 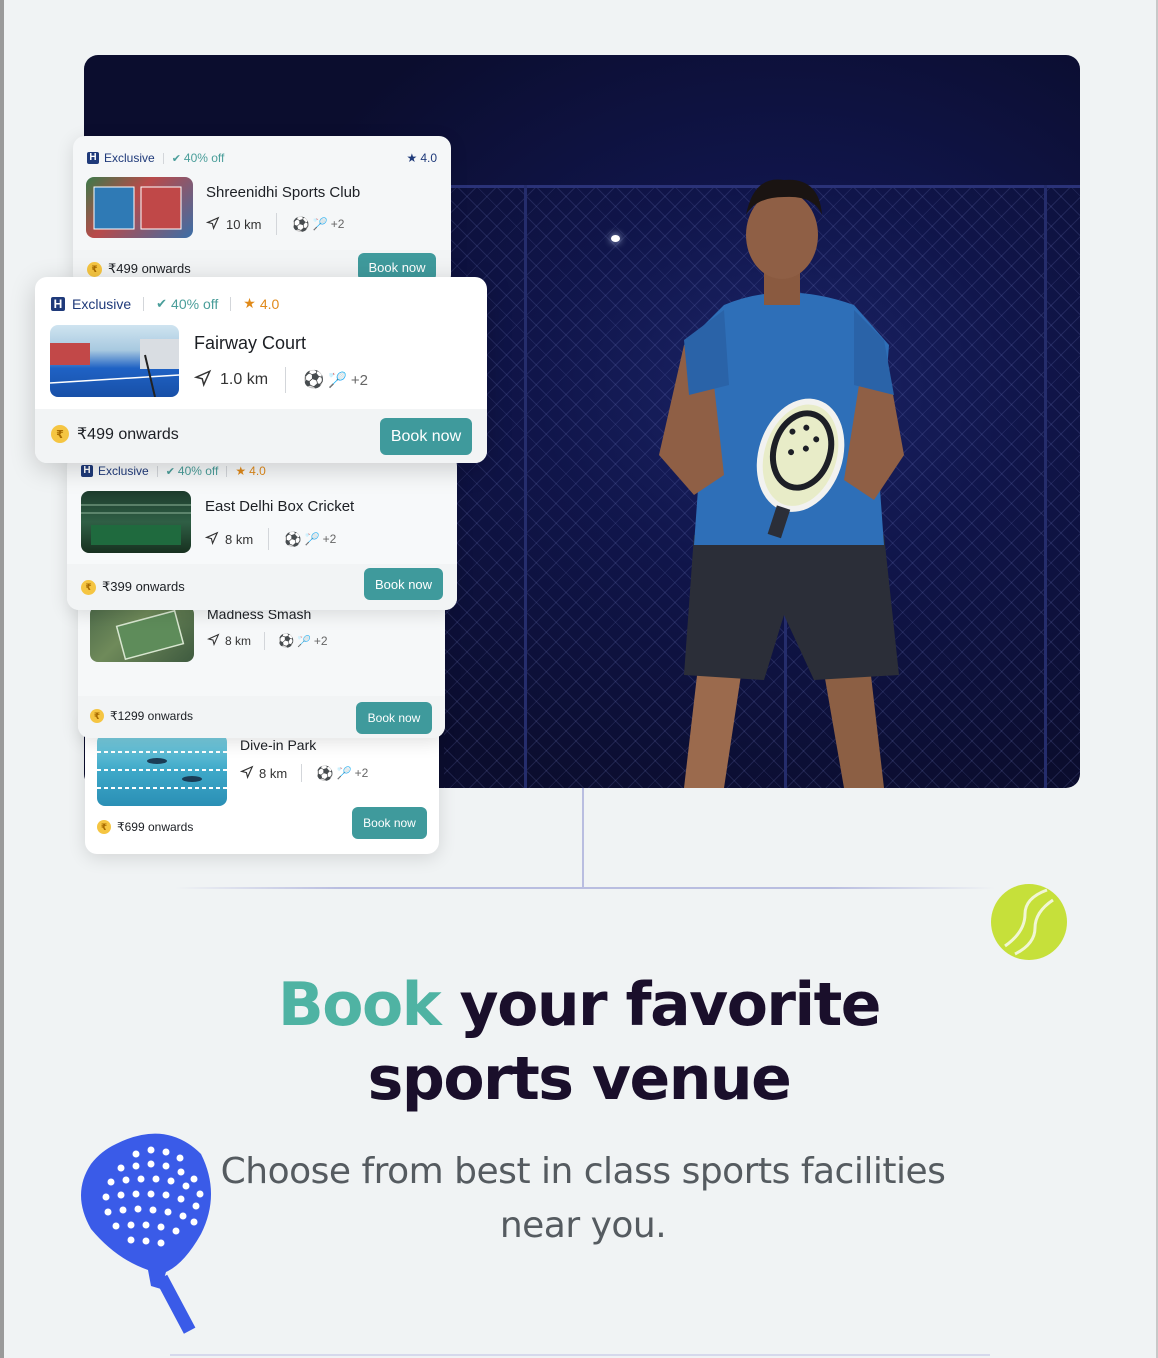 I want to click on venue-distance: 10 km, so click(x=244, y=224).